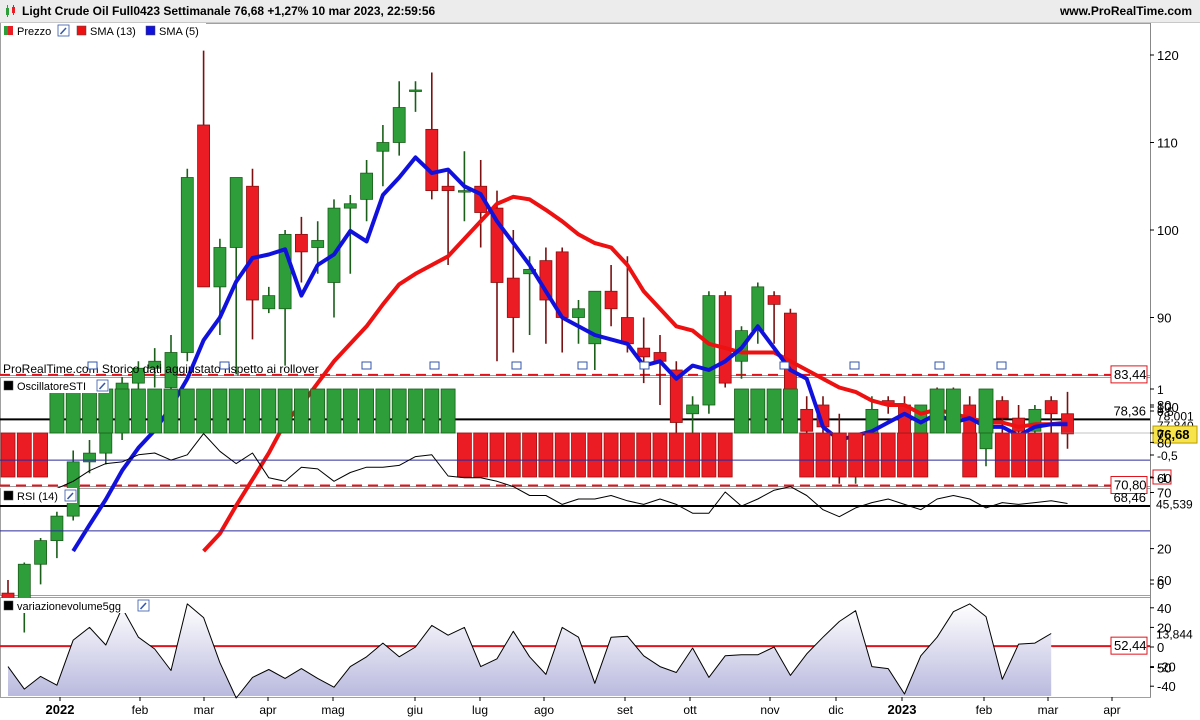  What do you see at coordinates (1130, 645) in the screenshot?
I see `hline-label-4: 52,44` at bounding box center [1130, 645].